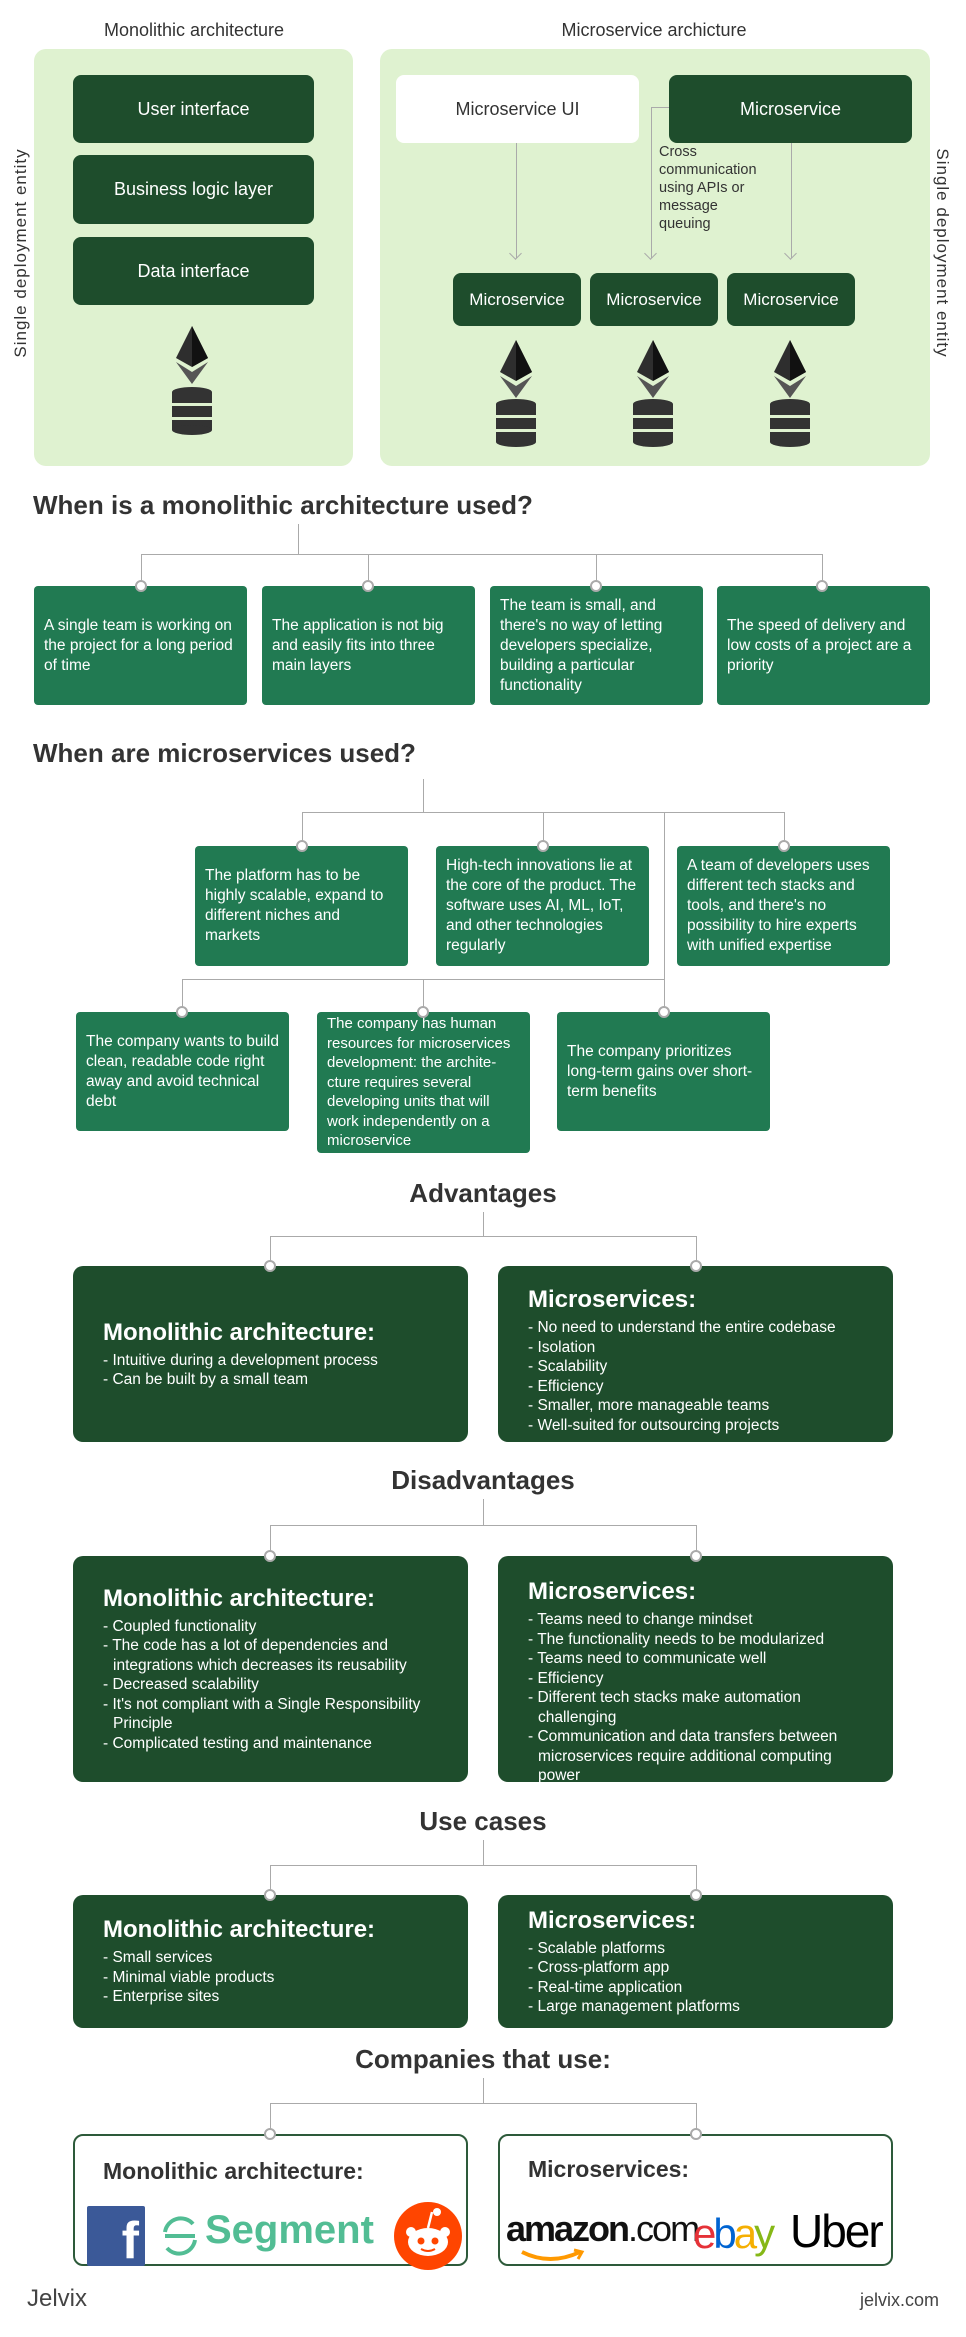 The image size is (966, 2337). I want to click on list-item: - Decreased scalability, so click(181, 1685).